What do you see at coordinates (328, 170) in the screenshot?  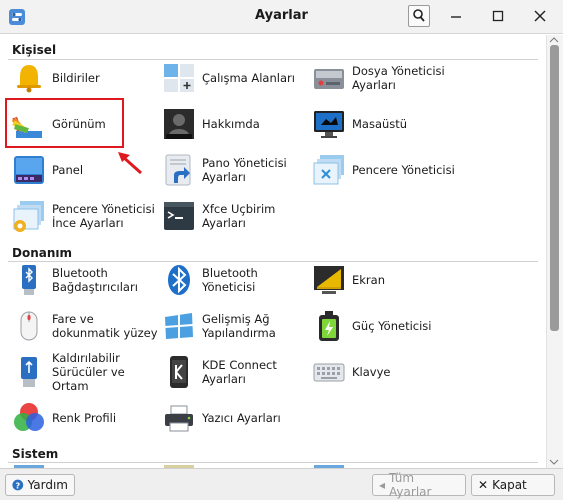 I see `window-manager-icon` at bounding box center [328, 170].